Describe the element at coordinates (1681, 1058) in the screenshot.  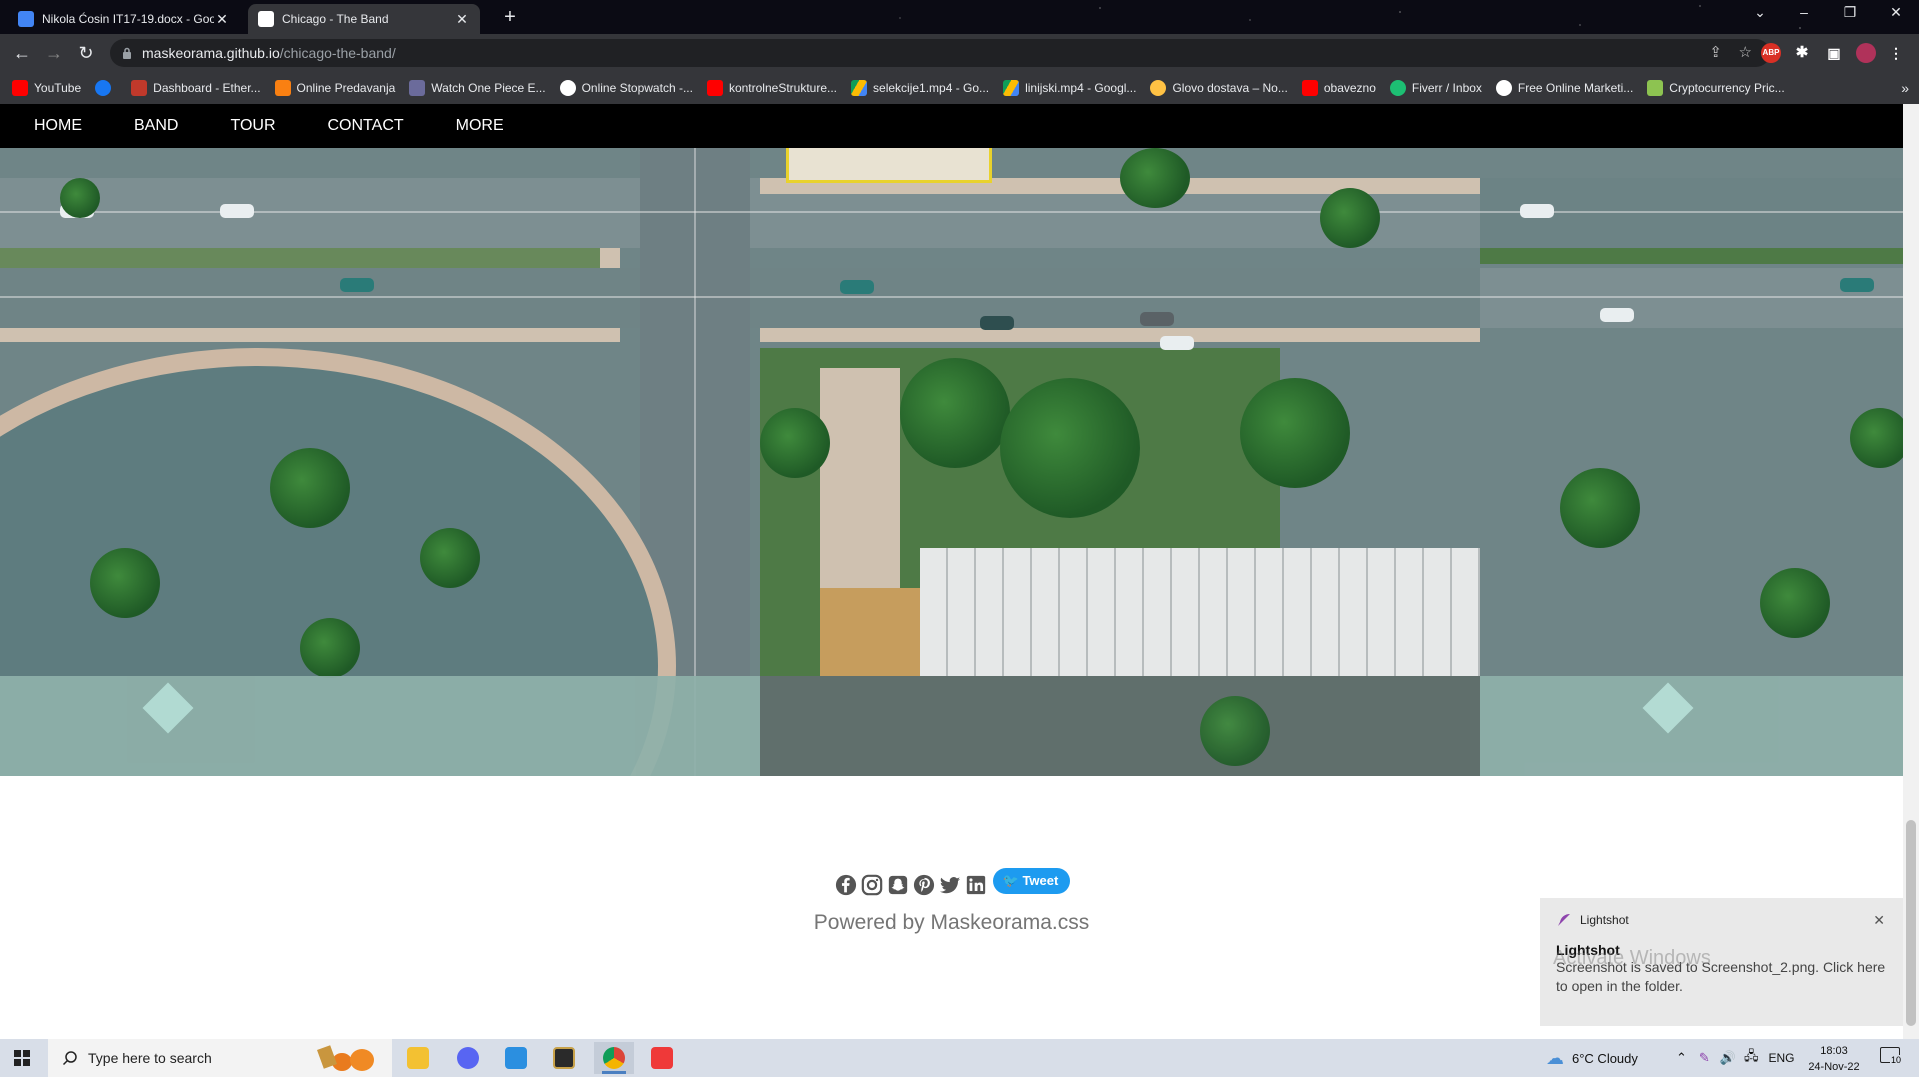
I see `chevron-up-icon: ⌃` at that location.